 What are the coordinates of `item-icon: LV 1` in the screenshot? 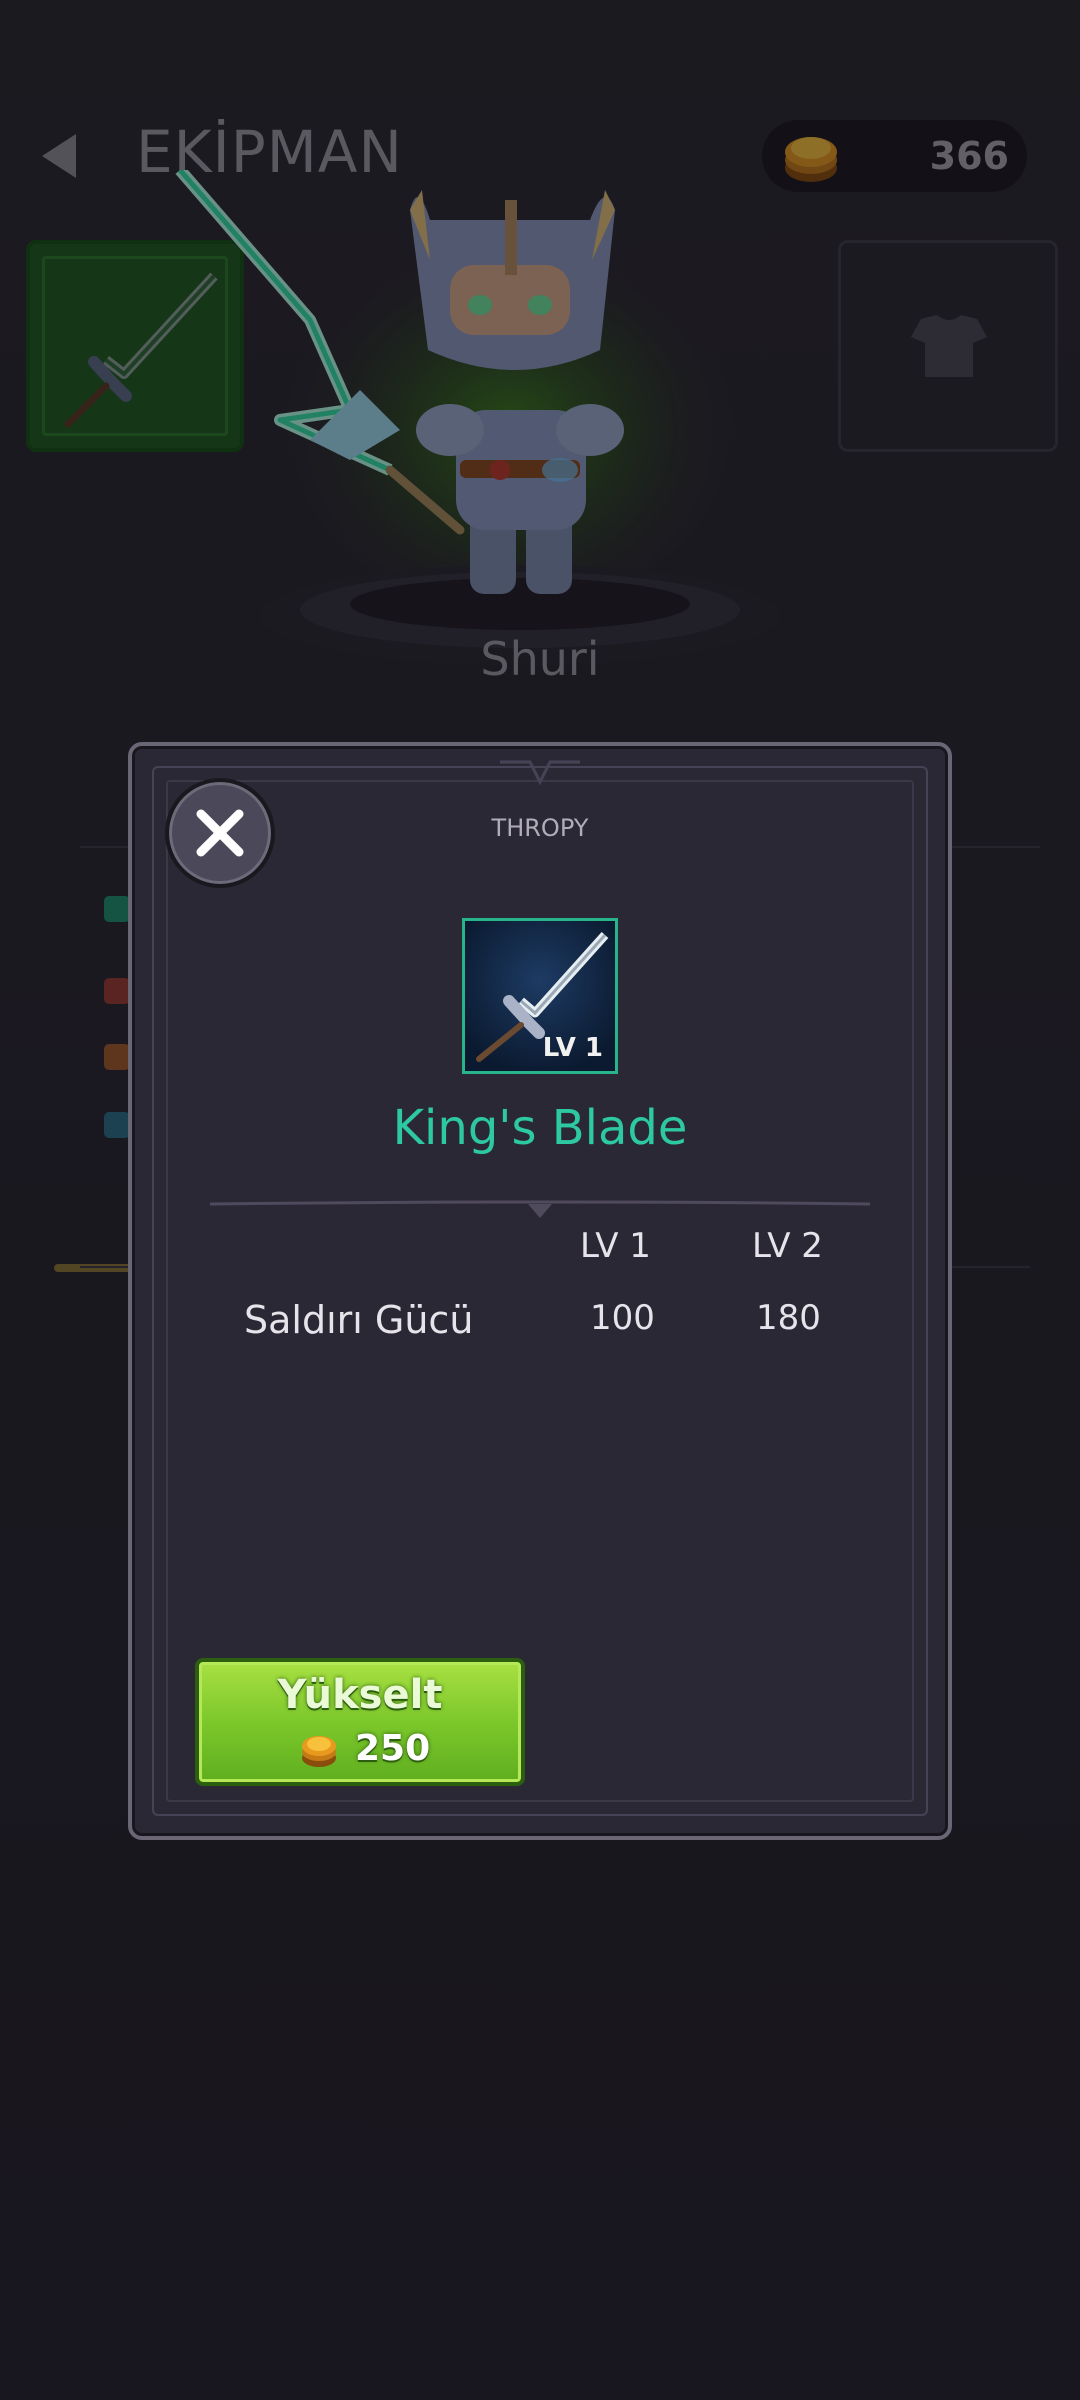 It's located at (540, 996).